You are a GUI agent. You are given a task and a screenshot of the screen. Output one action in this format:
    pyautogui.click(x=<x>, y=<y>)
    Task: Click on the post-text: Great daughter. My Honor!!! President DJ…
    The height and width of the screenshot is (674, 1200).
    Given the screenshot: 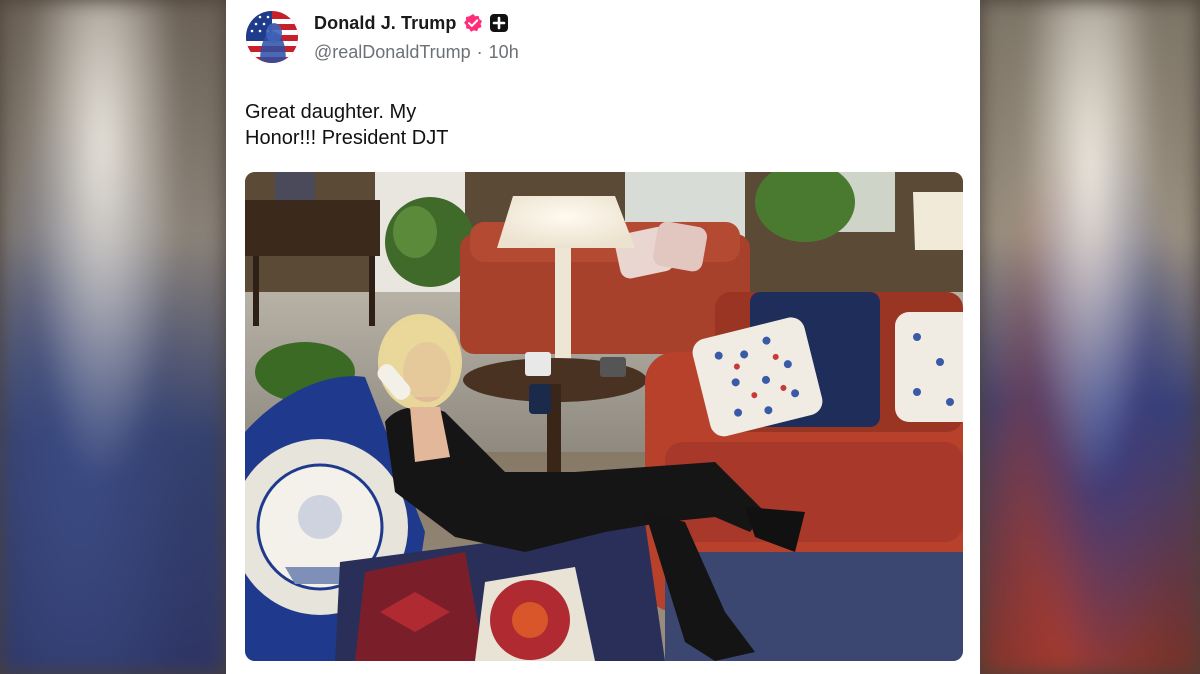 What is the action you would take?
    pyautogui.click(x=595, y=125)
    